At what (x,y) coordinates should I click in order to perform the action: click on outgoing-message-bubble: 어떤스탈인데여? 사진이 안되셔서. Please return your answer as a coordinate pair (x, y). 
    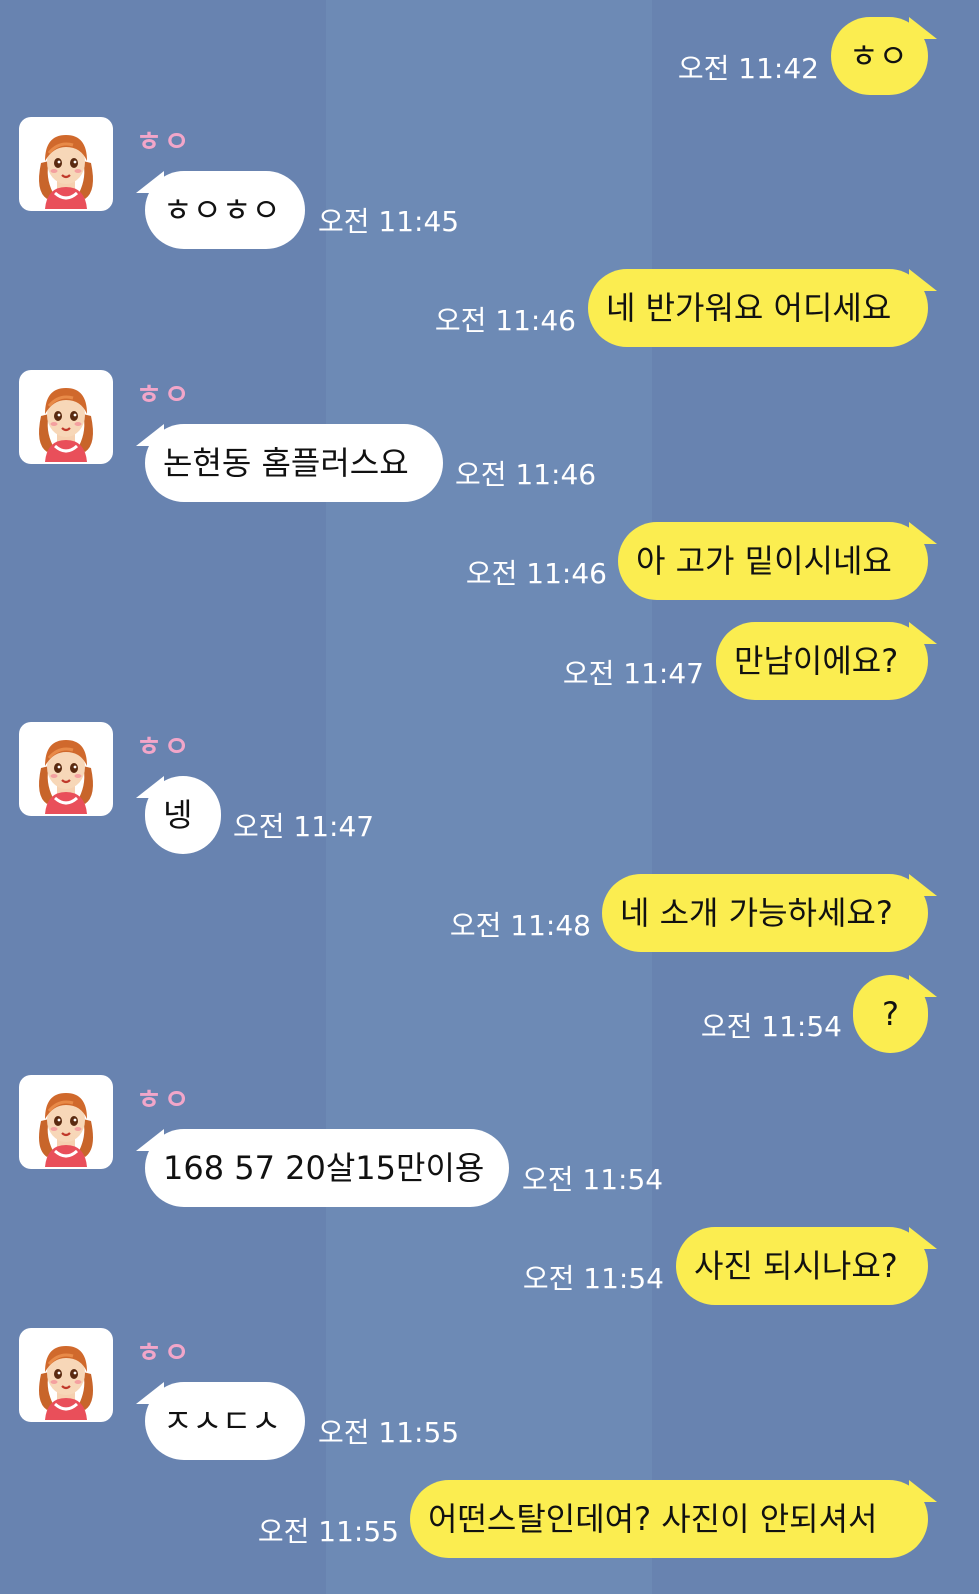
    Looking at the image, I should click on (673, 1519).